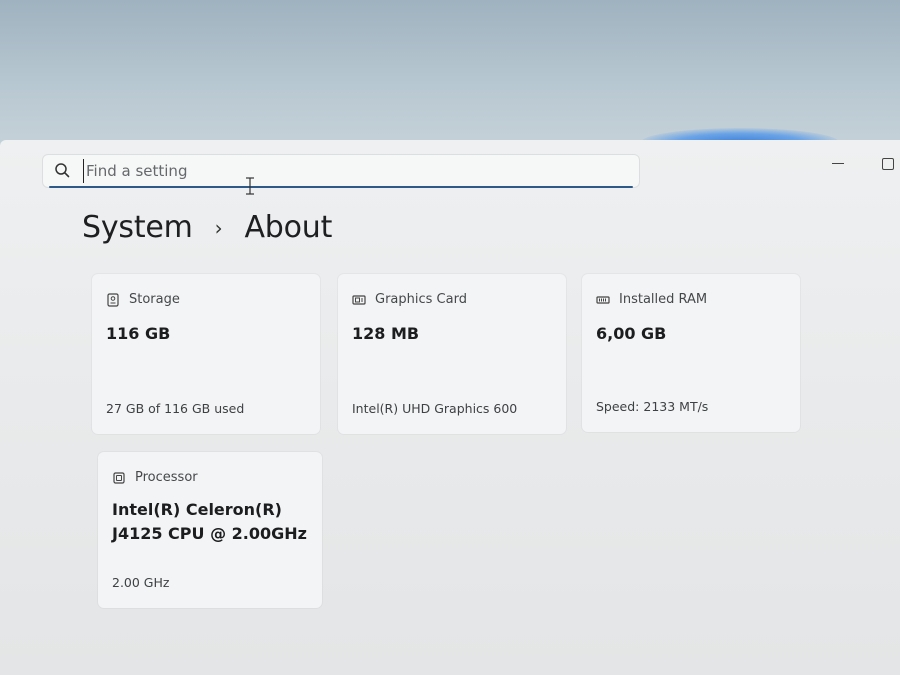  I want to click on storage-value: 116 GB, so click(138, 333).